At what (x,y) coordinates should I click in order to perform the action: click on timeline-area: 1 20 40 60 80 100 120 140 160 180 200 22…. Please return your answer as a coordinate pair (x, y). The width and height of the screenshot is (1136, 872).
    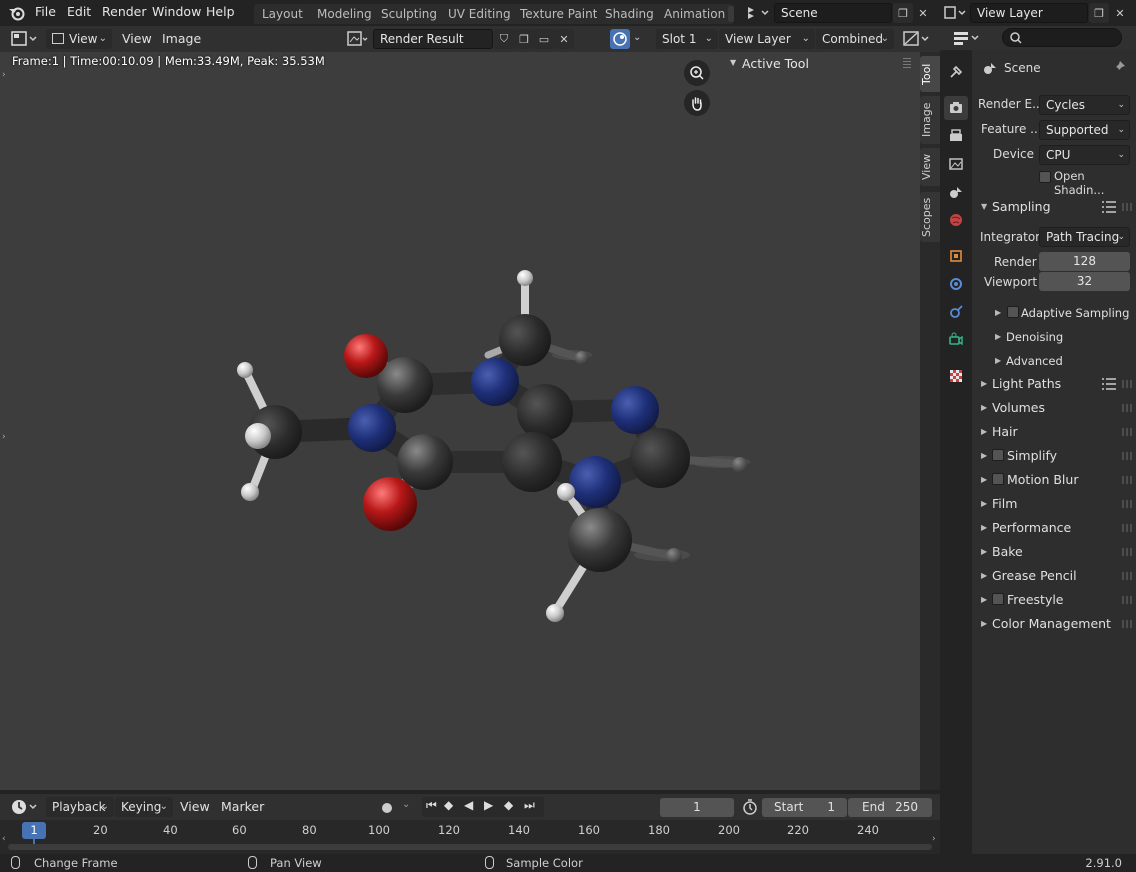
    Looking at the image, I should click on (470, 837).